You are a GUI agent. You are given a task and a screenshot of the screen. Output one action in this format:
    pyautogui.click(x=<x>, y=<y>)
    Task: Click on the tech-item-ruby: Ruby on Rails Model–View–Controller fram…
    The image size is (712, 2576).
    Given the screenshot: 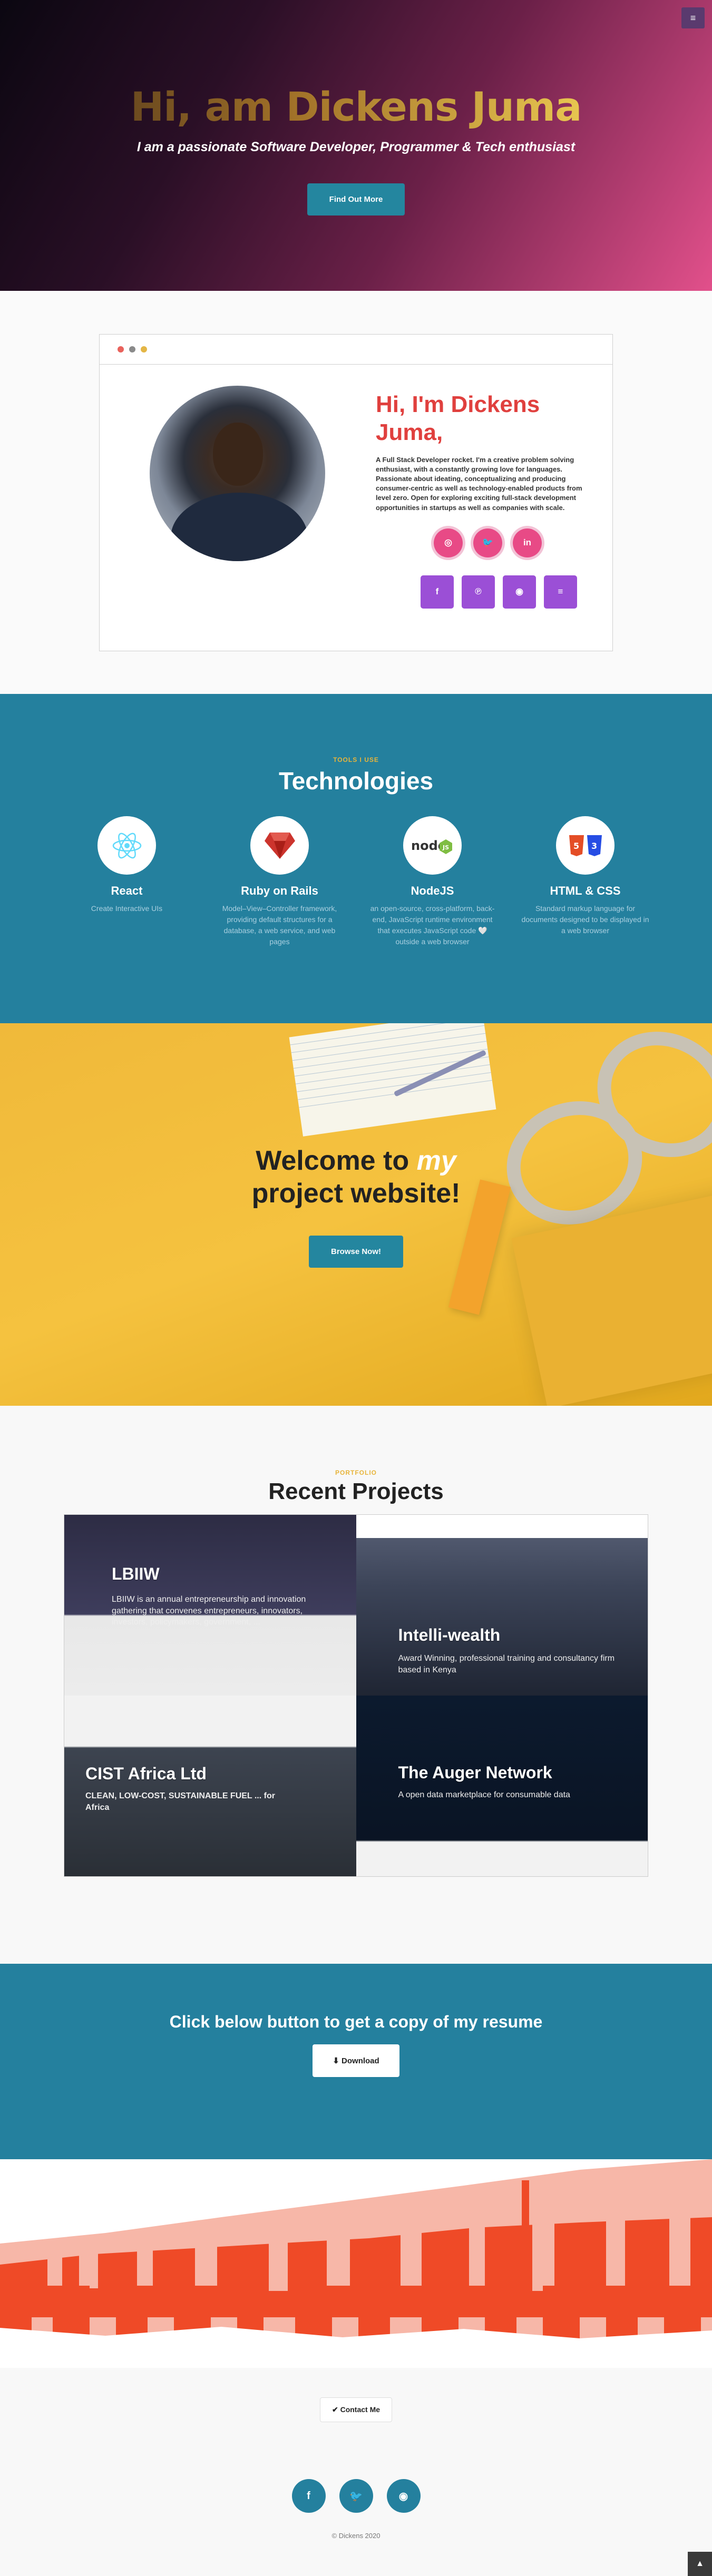 What is the action you would take?
    pyautogui.click(x=280, y=881)
    